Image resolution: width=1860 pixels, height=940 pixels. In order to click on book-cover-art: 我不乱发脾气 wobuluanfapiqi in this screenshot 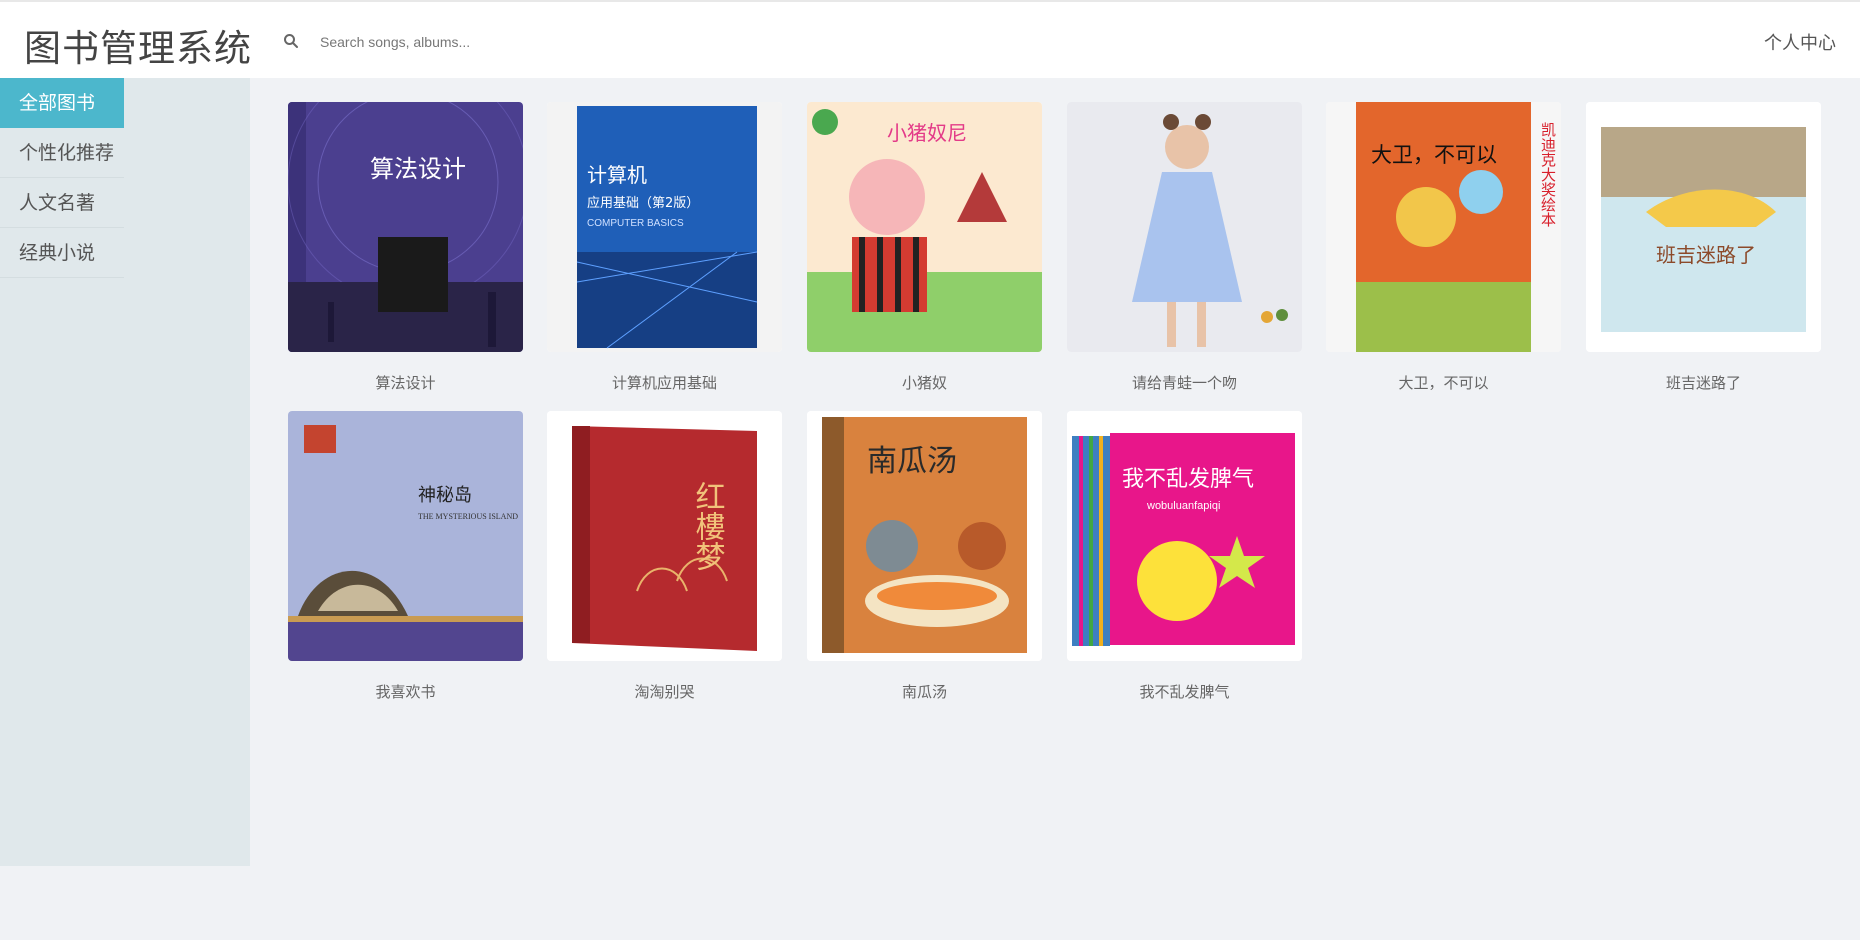, I will do `click(1184, 536)`.